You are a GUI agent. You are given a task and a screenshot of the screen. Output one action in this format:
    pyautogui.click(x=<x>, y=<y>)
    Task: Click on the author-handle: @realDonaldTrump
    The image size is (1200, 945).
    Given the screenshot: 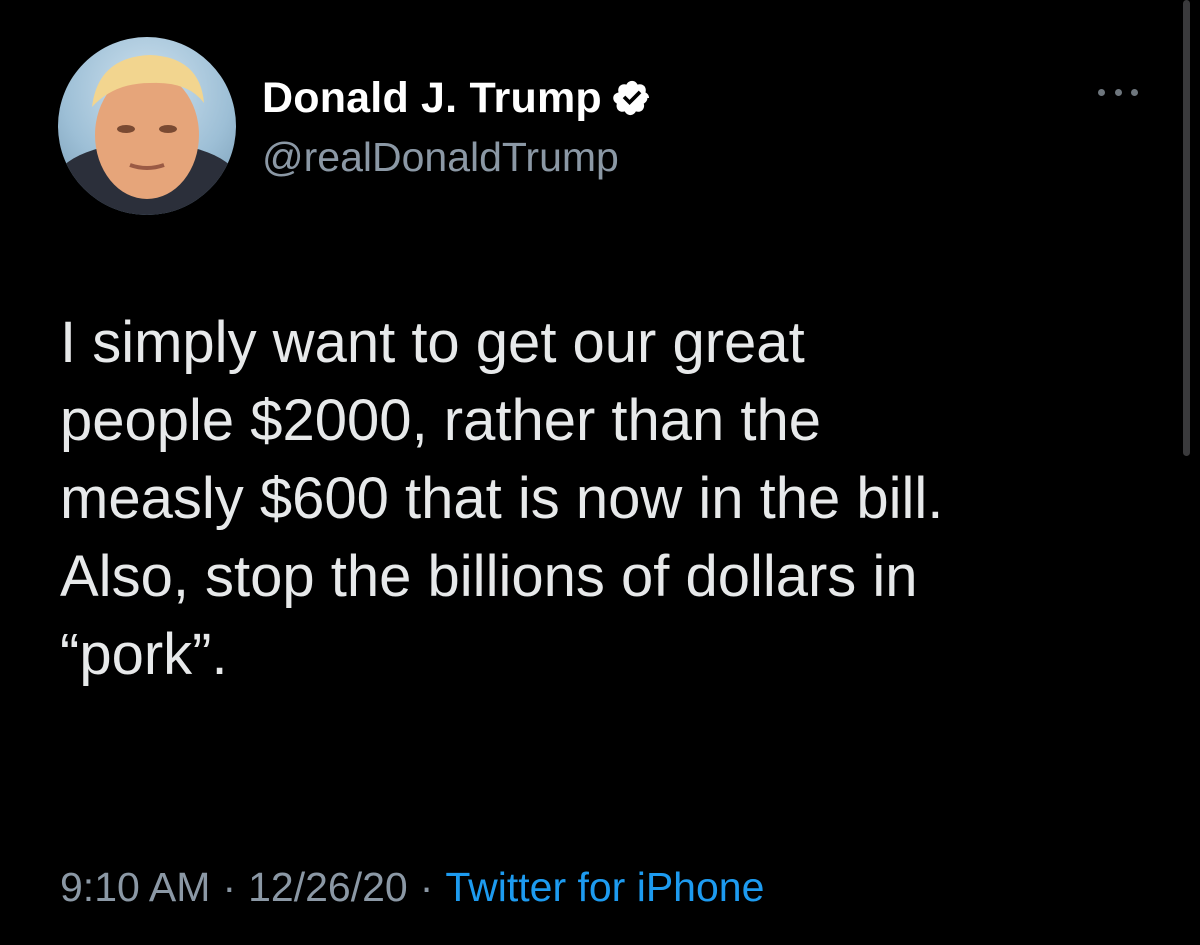 What is the action you would take?
    pyautogui.click(x=440, y=157)
    